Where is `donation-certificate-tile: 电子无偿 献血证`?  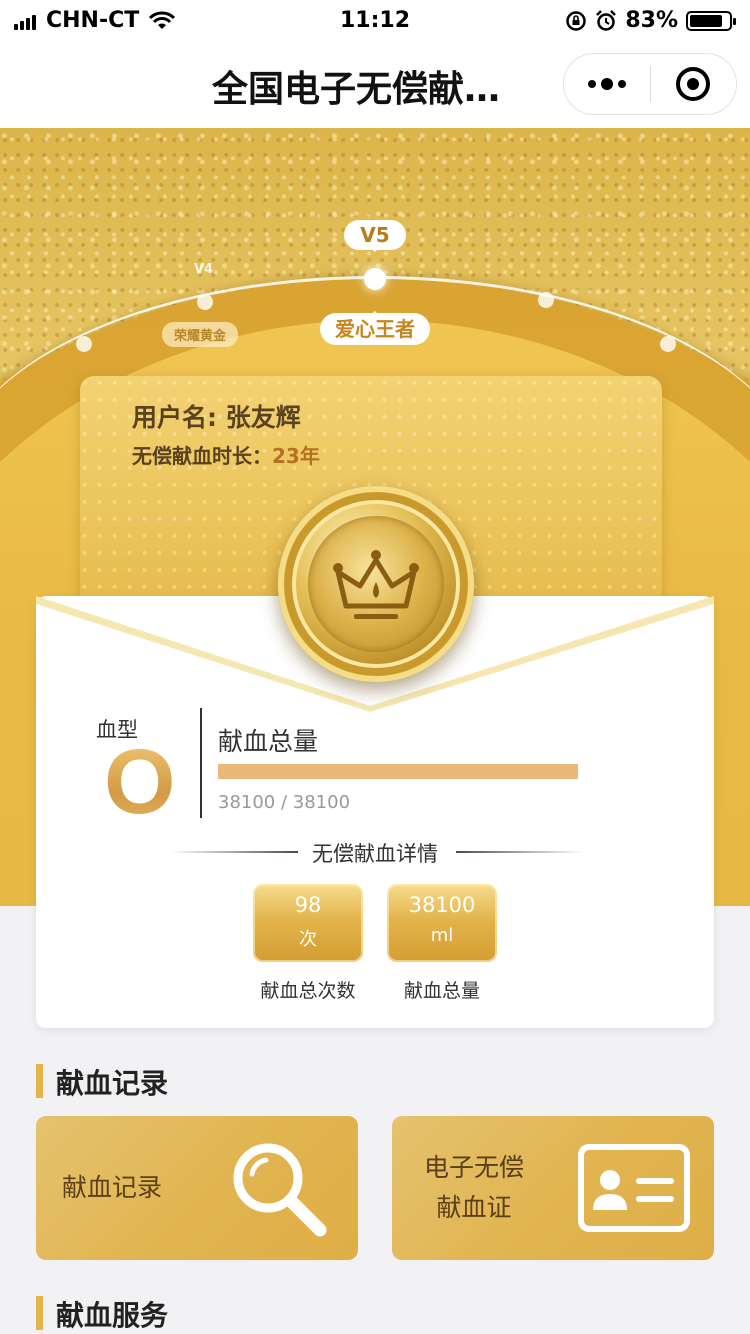 donation-certificate-tile: 电子无偿 献血证 is located at coordinates (553, 1188).